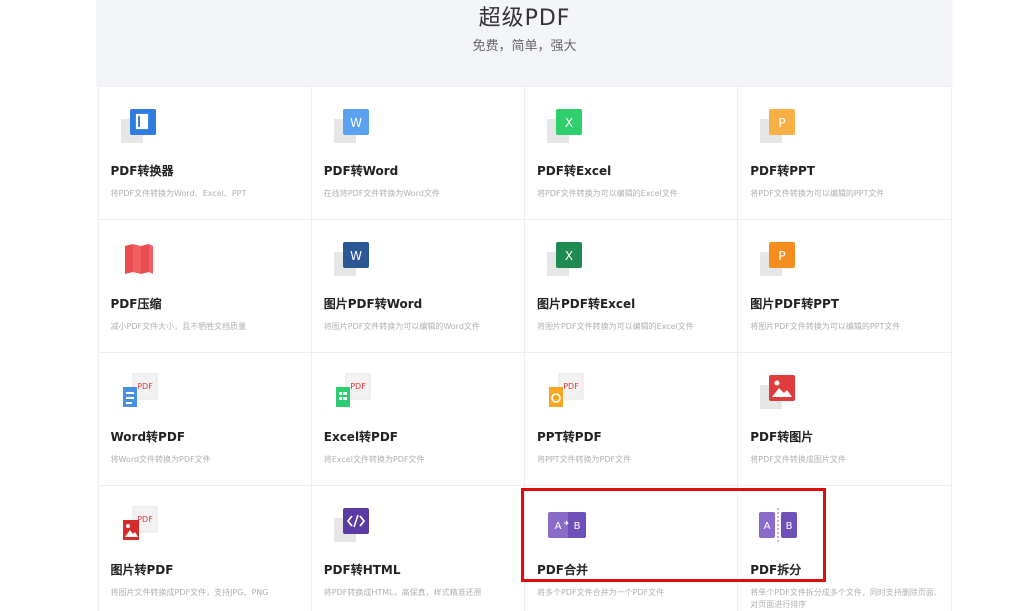 The height and width of the screenshot is (611, 1024). What do you see at coordinates (601, 592) in the screenshot?
I see `tool-description: 将多个PDF文件合并为一个PDF文件` at bounding box center [601, 592].